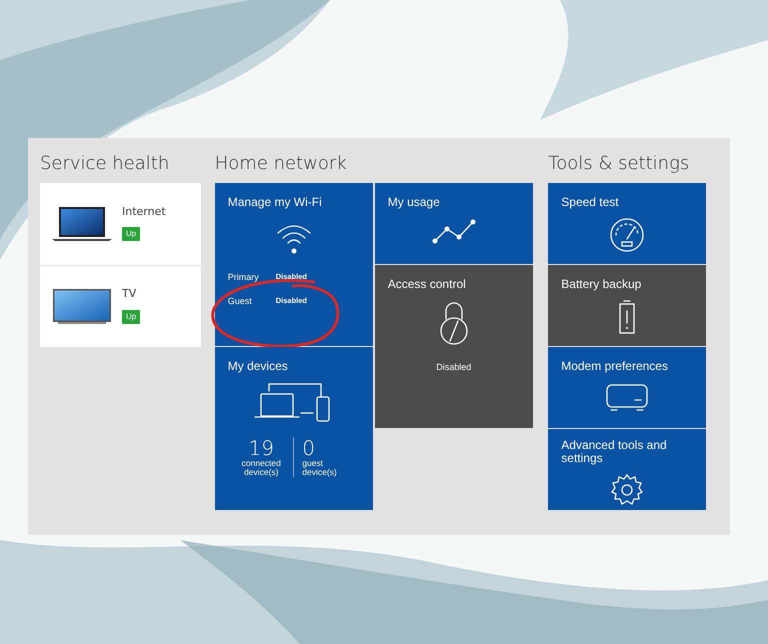  Describe the element at coordinates (427, 284) in the screenshot. I see `tile-title: Access control` at that location.